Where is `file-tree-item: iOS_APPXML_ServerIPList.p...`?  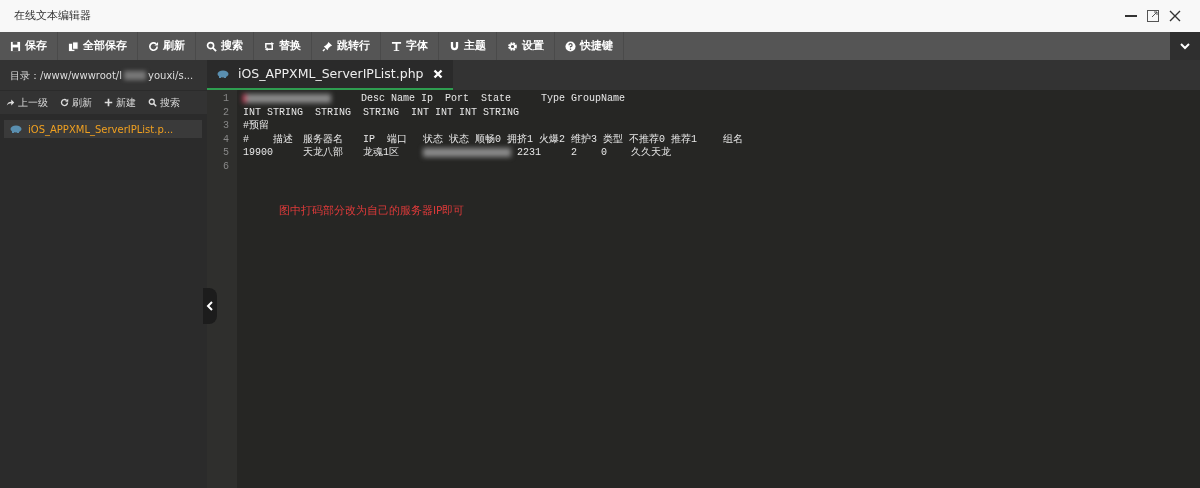 file-tree-item: iOS_APPXML_ServerIPList.p... is located at coordinates (103, 129).